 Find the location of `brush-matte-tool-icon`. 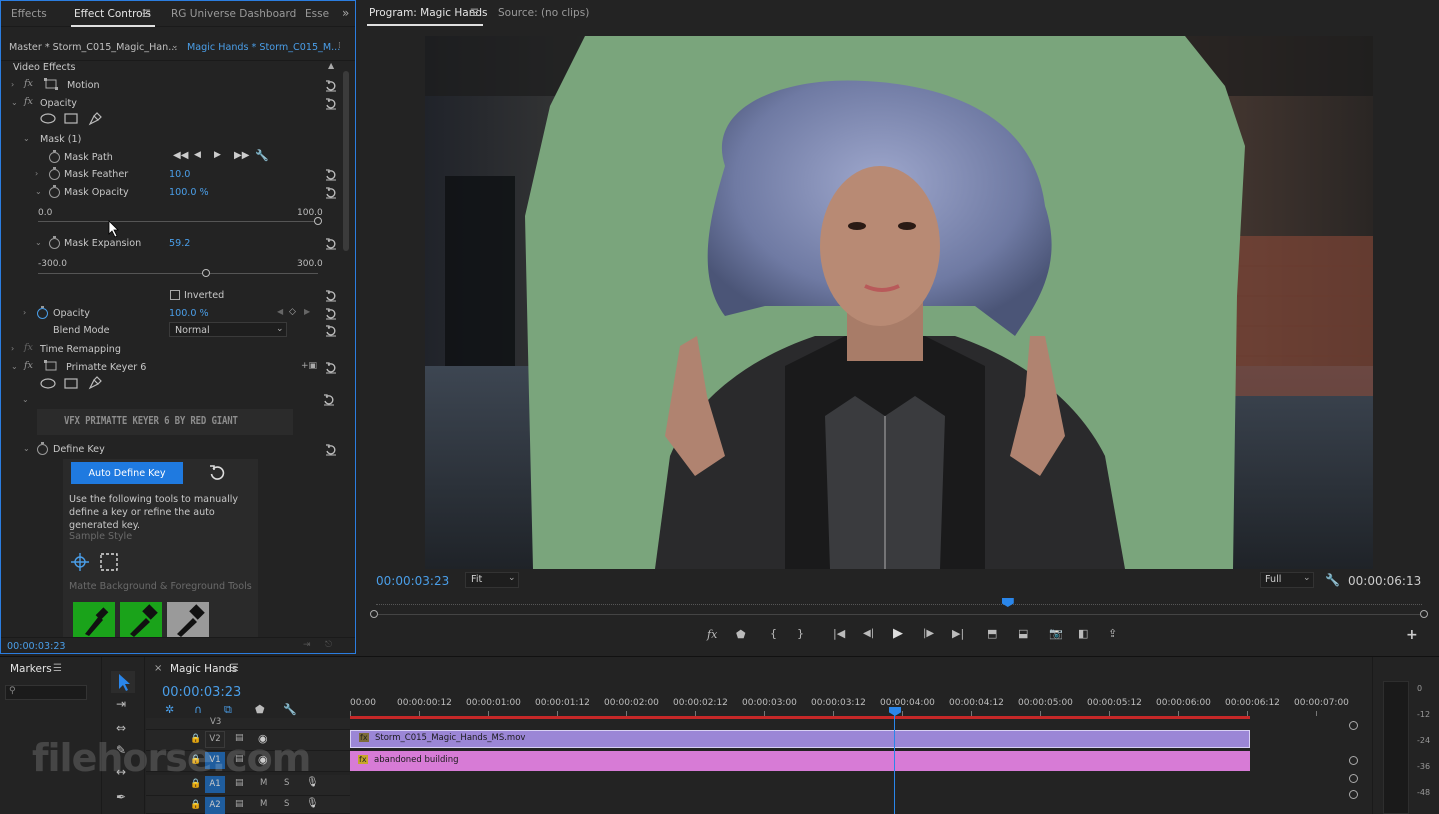

brush-matte-tool-icon is located at coordinates (188, 619).